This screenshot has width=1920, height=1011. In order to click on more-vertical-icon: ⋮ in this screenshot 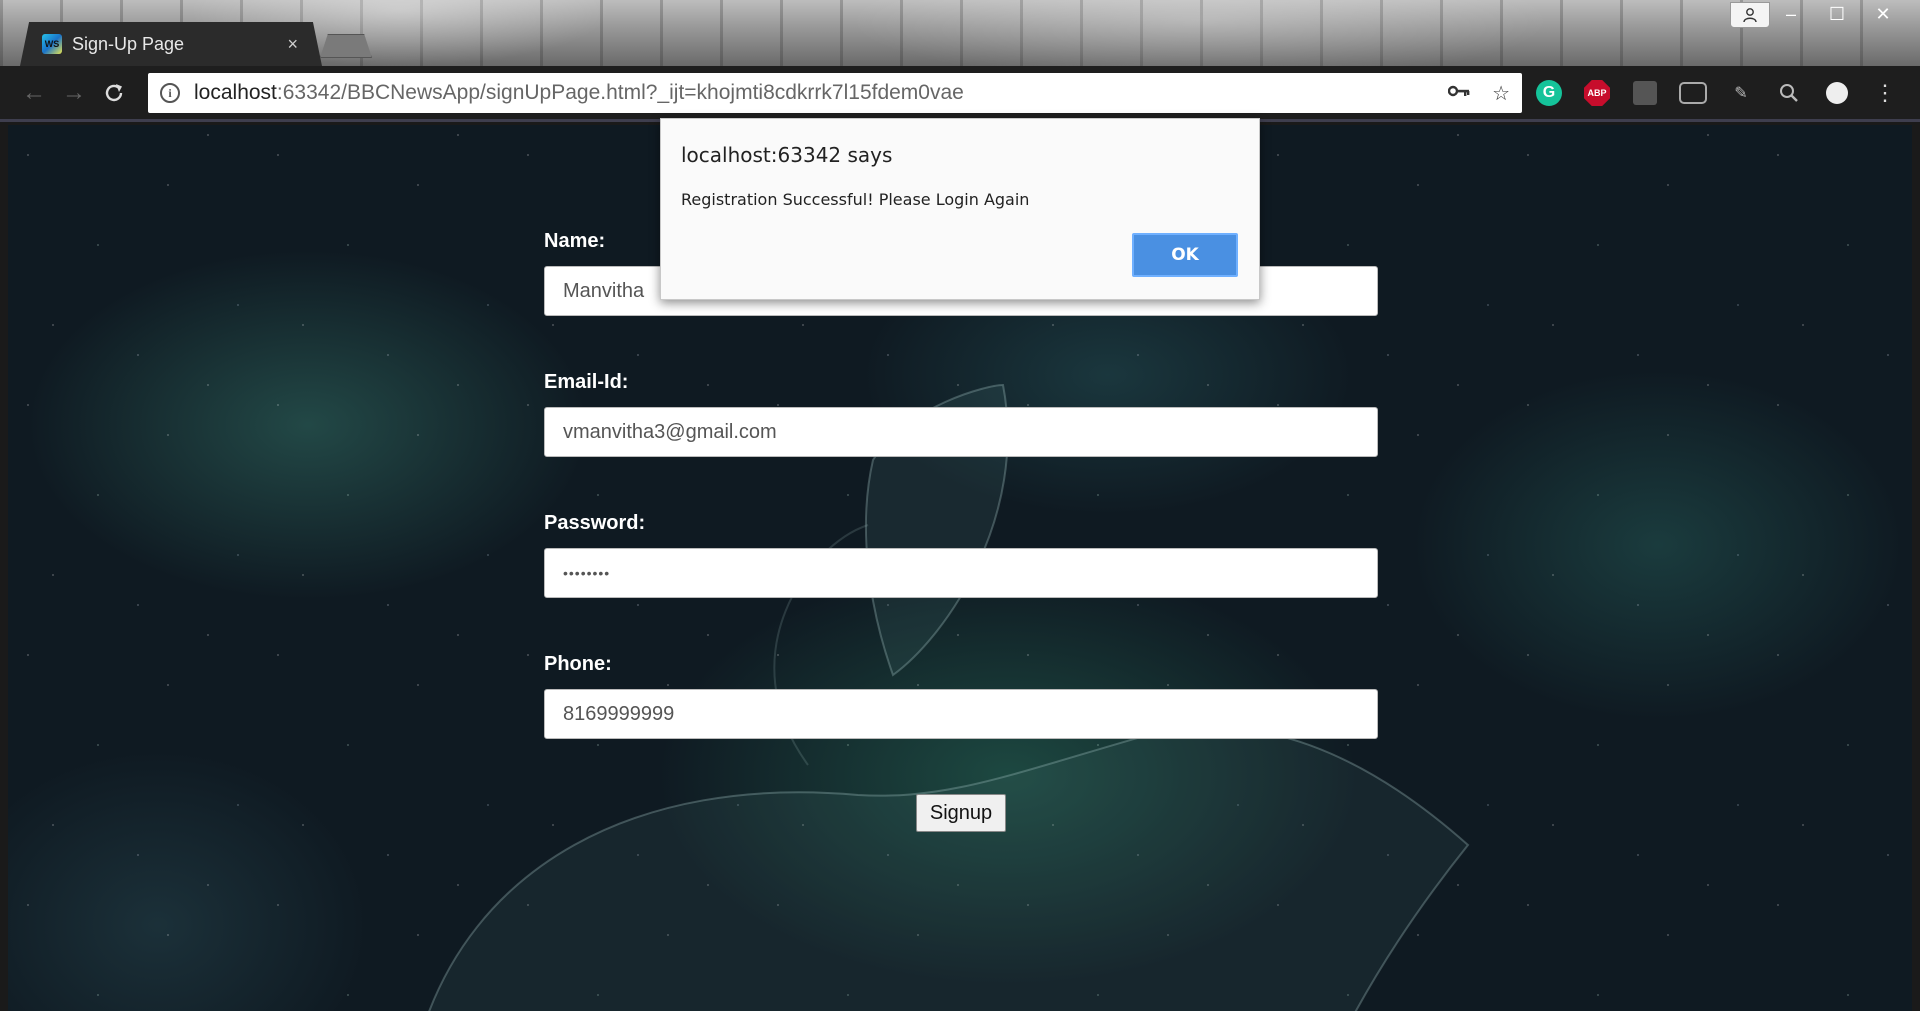, I will do `click(1885, 92)`.